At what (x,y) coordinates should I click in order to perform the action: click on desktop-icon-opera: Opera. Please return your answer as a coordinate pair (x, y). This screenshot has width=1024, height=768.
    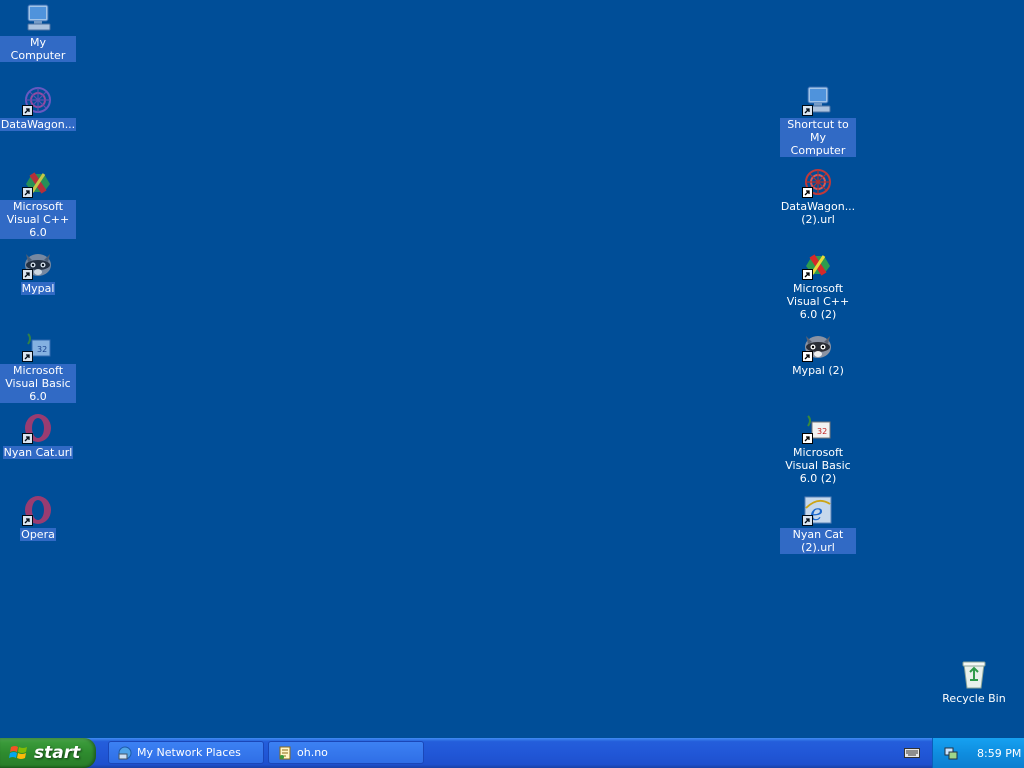
    Looking at the image, I should click on (38, 517).